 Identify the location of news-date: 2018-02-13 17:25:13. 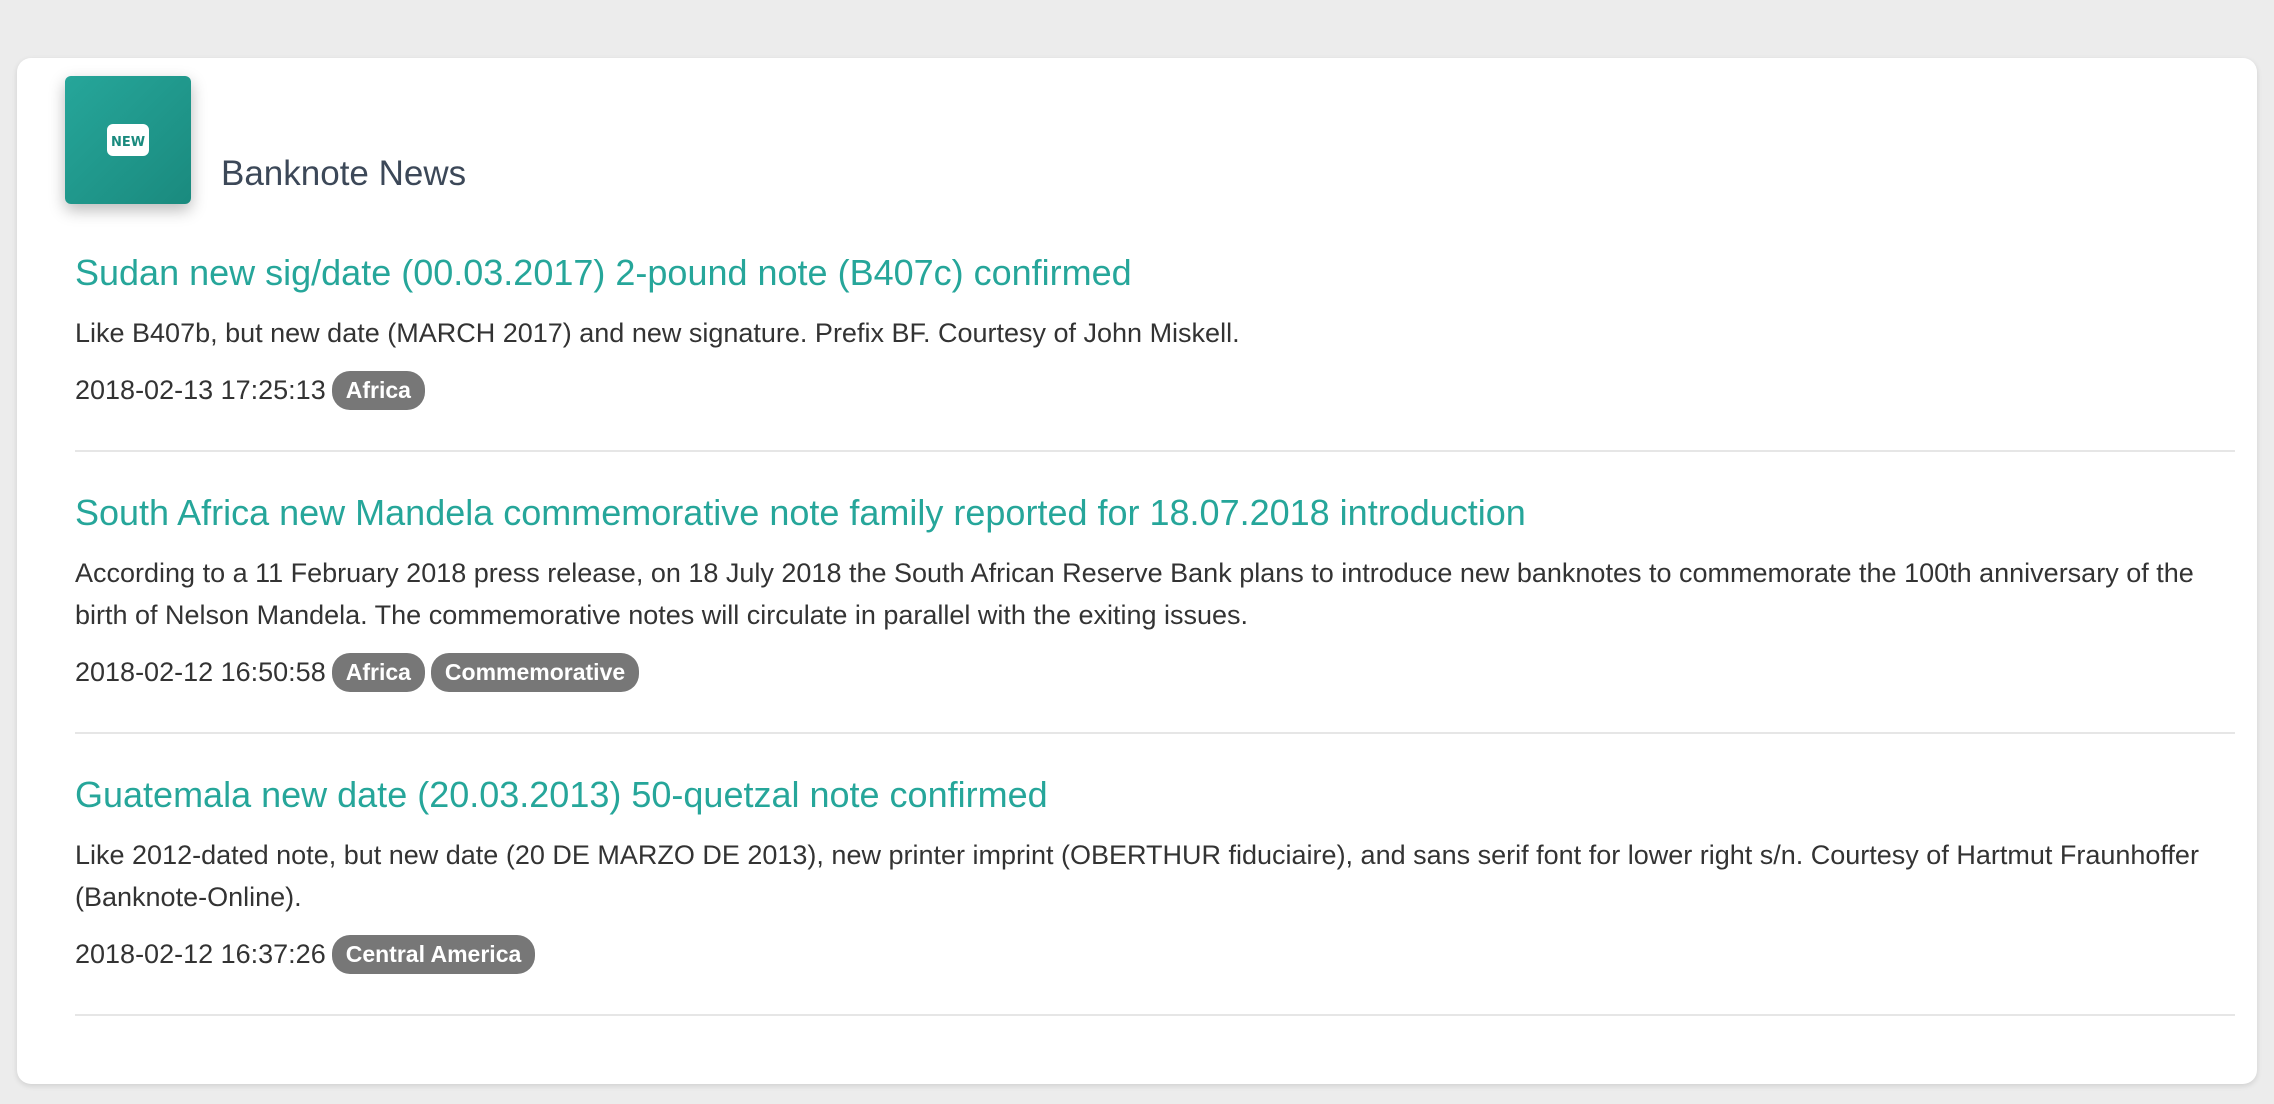
(200, 390).